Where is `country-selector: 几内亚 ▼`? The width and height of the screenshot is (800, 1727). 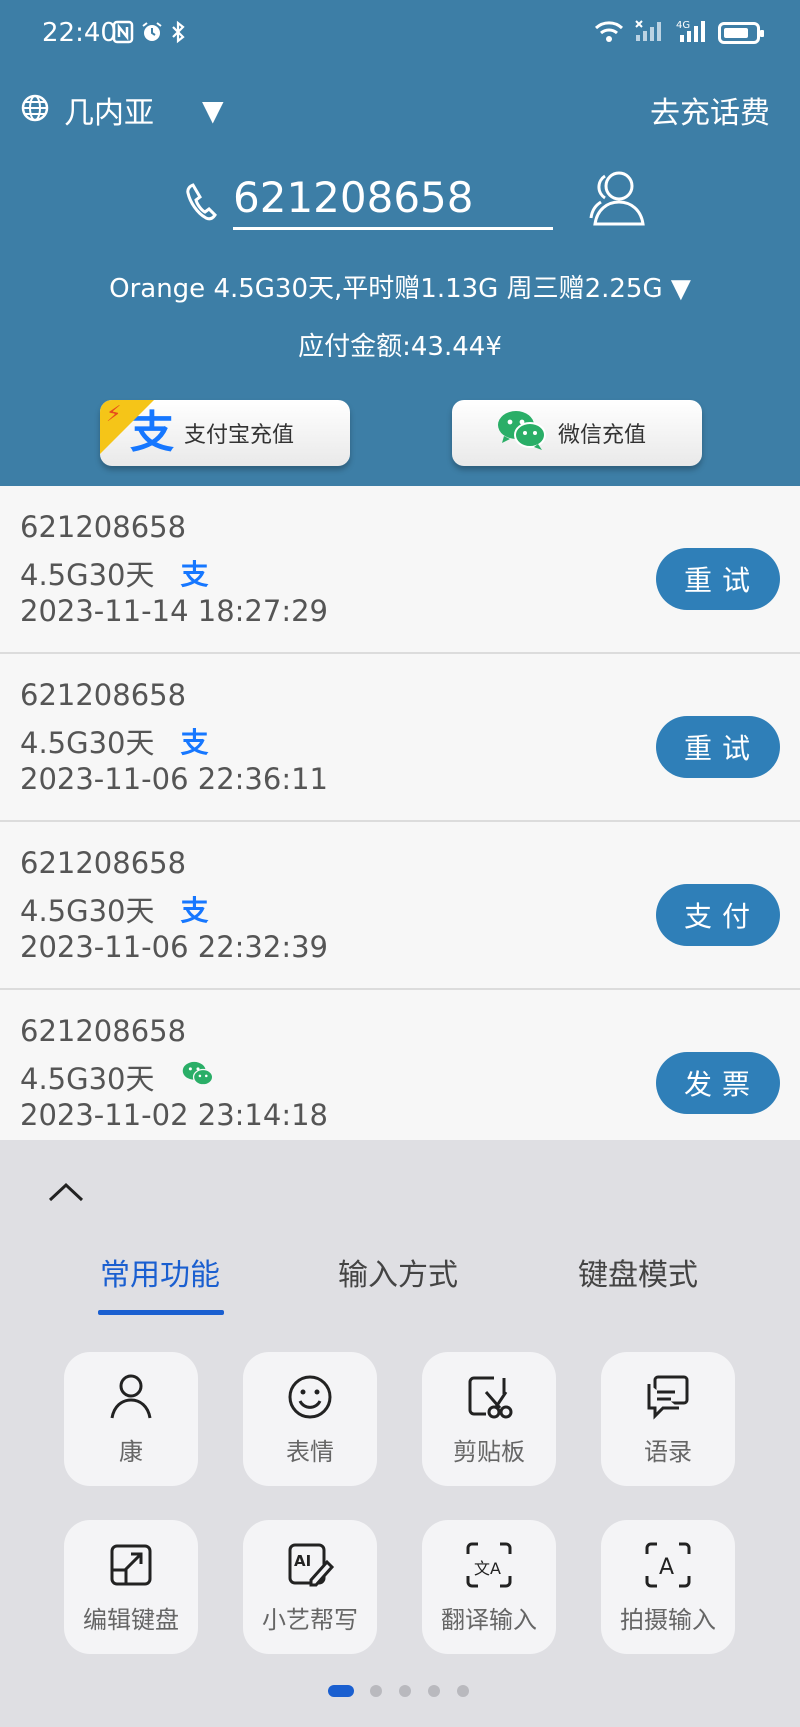 country-selector: 几内亚 ▼ is located at coordinates (122, 110).